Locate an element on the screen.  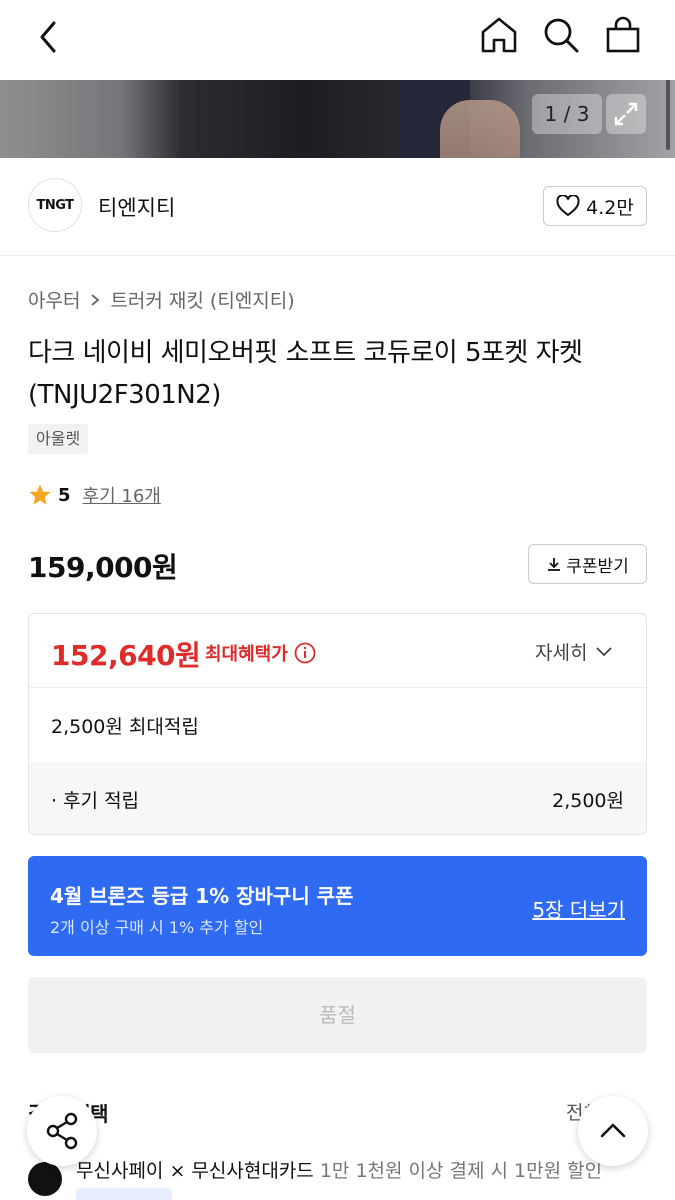
review-points-label: · 후기 적립 is located at coordinates (95, 801).